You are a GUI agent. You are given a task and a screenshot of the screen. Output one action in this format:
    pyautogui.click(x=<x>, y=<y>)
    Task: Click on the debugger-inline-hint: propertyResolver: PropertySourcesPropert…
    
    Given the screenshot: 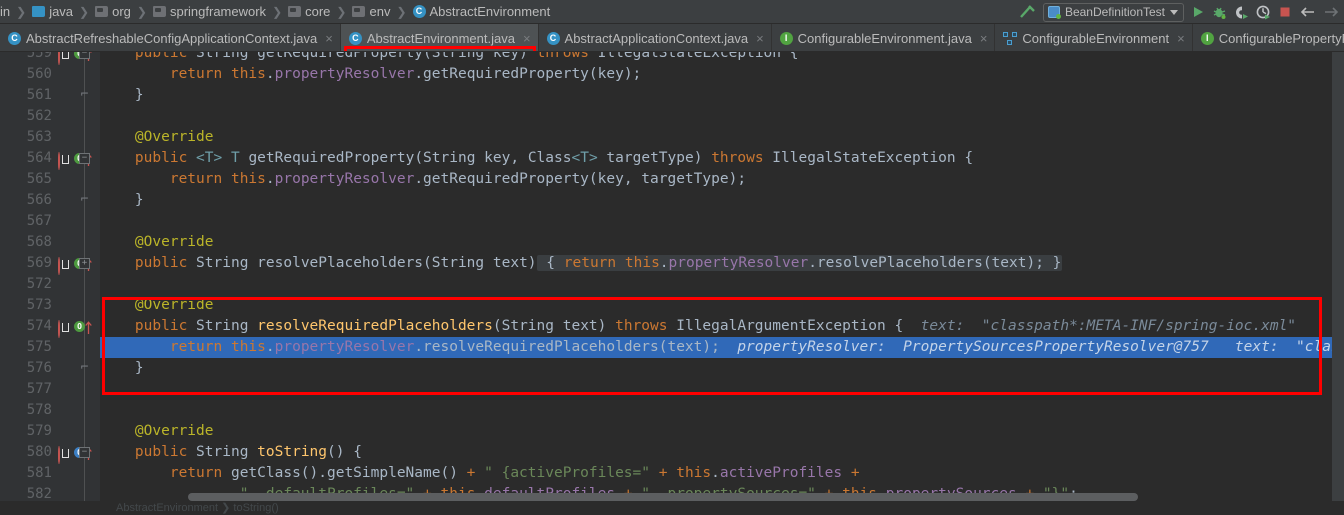 What is the action you would take?
    pyautogui.click(x=1029, y=347)
    